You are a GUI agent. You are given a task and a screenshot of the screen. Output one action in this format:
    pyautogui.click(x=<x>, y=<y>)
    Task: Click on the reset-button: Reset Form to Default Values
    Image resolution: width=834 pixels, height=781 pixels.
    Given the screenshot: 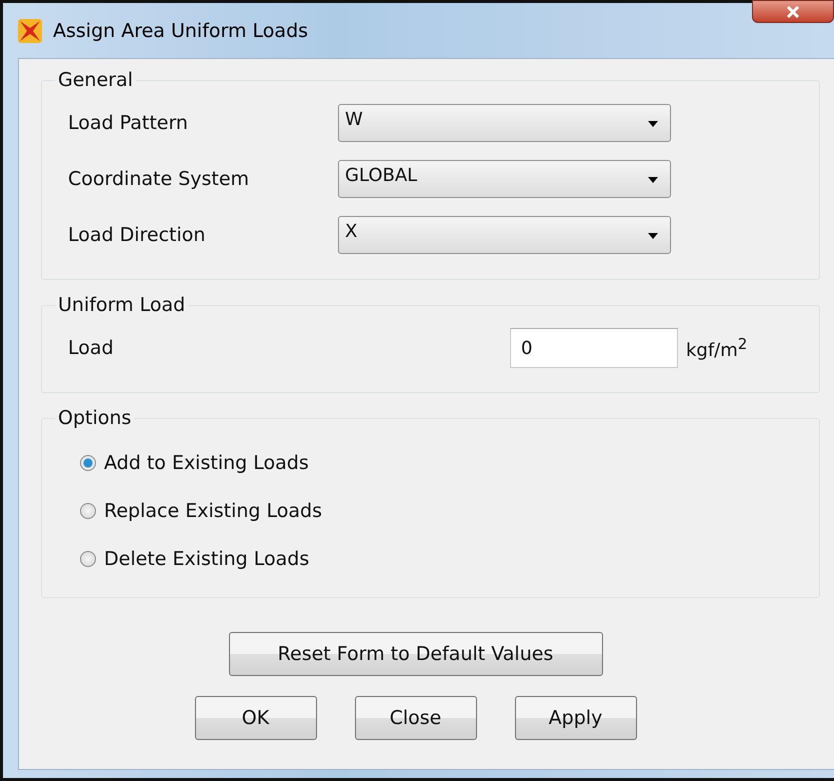 What is the action you would take?
    pyautogui.click(x=415, y=654)
    